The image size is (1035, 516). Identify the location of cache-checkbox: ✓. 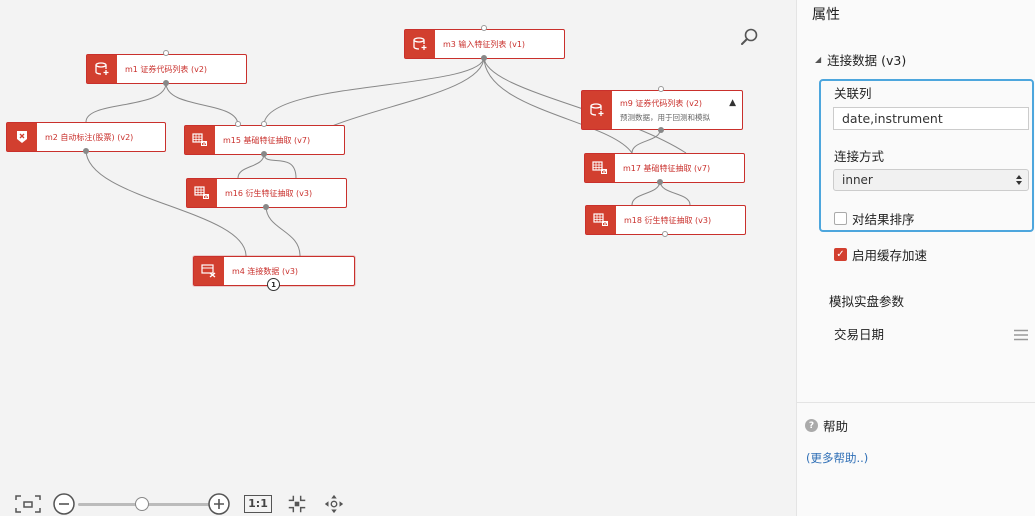
(840, 254).